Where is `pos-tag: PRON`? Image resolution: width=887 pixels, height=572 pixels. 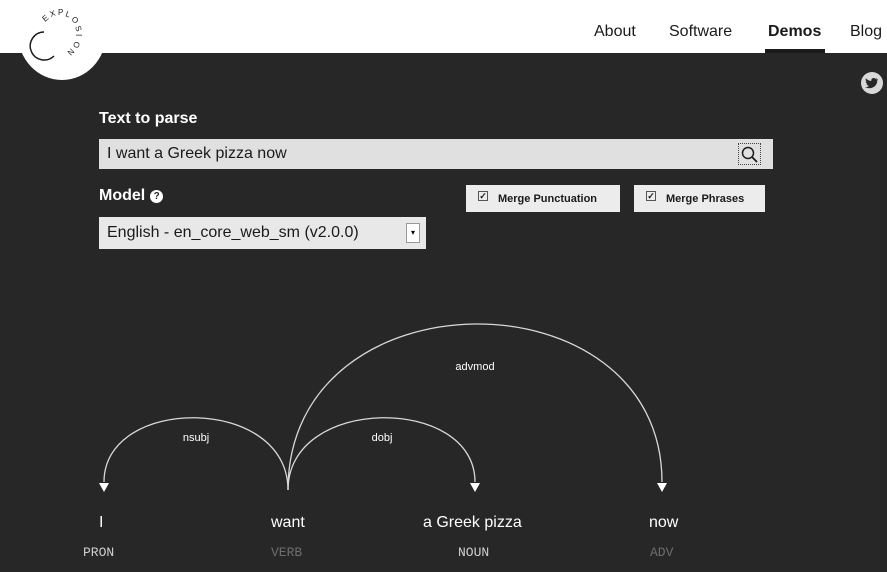
pos-tag: PRON is located at coordinates (99, 552).